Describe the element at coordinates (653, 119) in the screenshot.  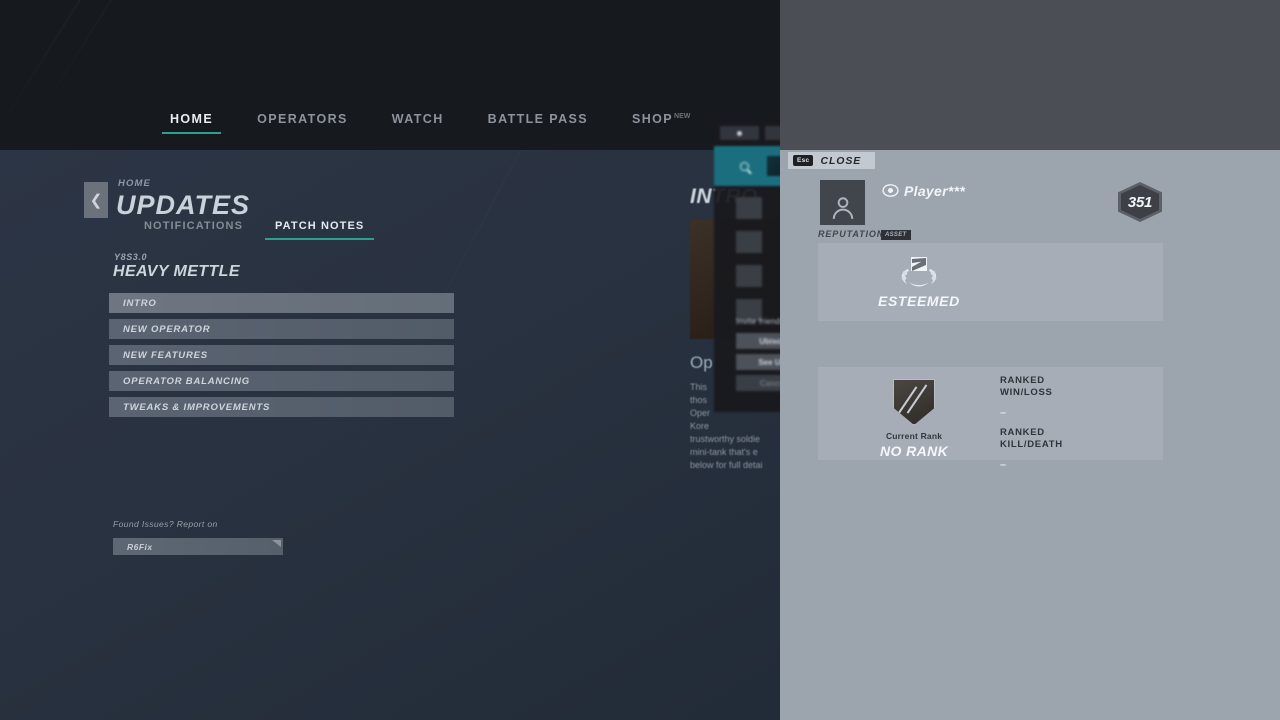
I see `nav-item-label: SHOP` at that location.